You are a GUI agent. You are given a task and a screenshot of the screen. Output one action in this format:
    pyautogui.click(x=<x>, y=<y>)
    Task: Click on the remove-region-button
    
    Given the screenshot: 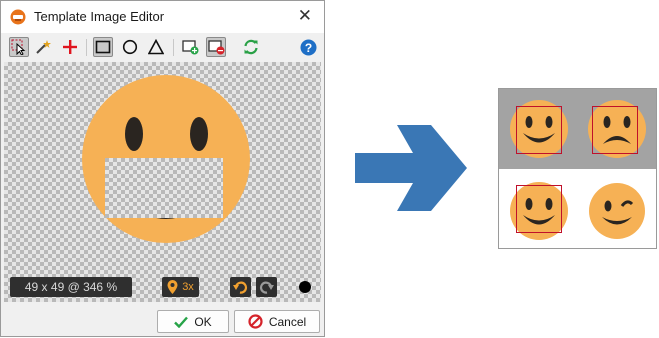 What is the action you would take?
    pyautogui.click(x=216, y=47)
    